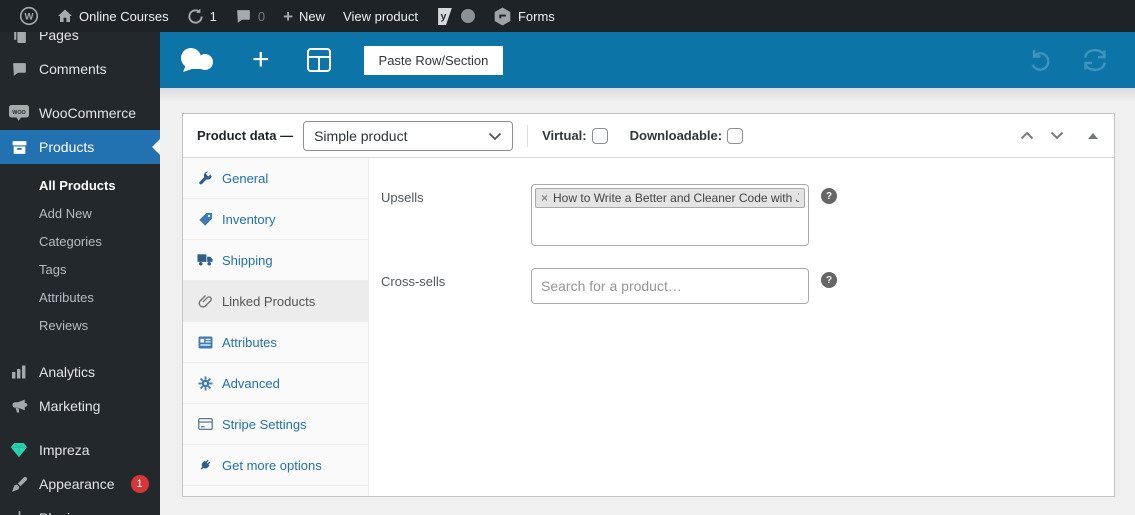 The width and height of the screenshot is (1135, 515). What do you see at coordinates (275, 342) in the screenshot?
I see `tab-attributes: Attributes` at bounding box center [275, 342].